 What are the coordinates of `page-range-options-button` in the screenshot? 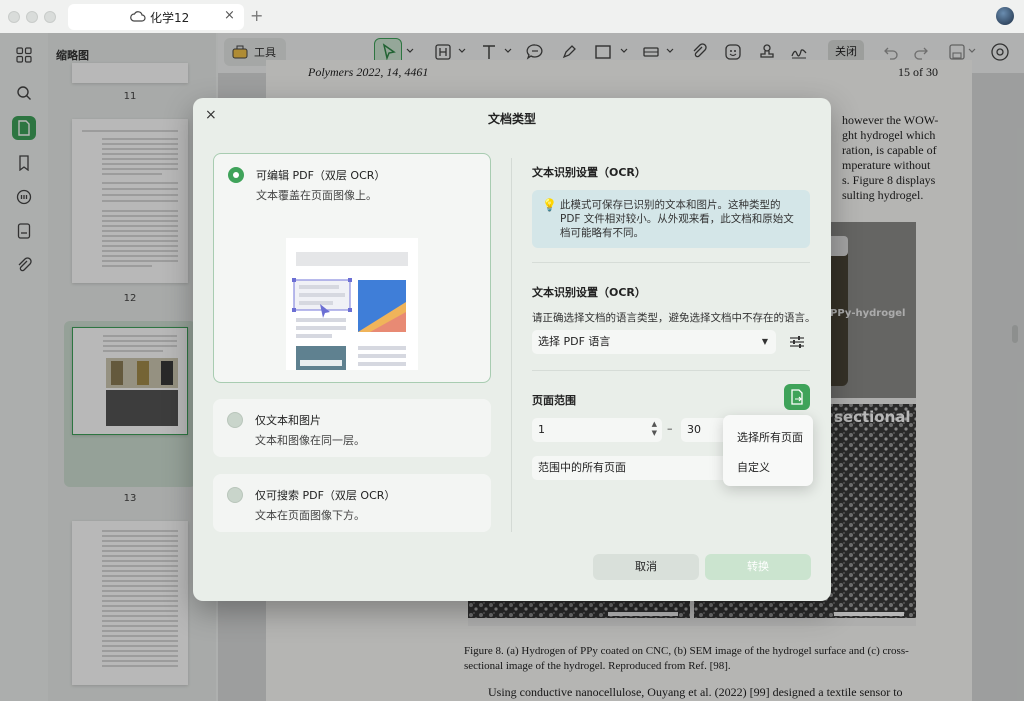 It's located at (797, 397).